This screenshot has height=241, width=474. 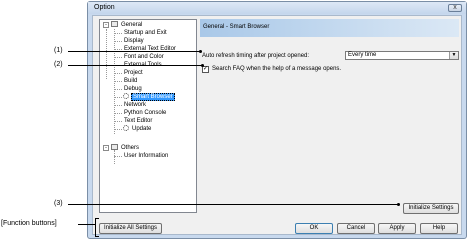 I want to click on tree-node-label: Build, so click(x=131, y=81).